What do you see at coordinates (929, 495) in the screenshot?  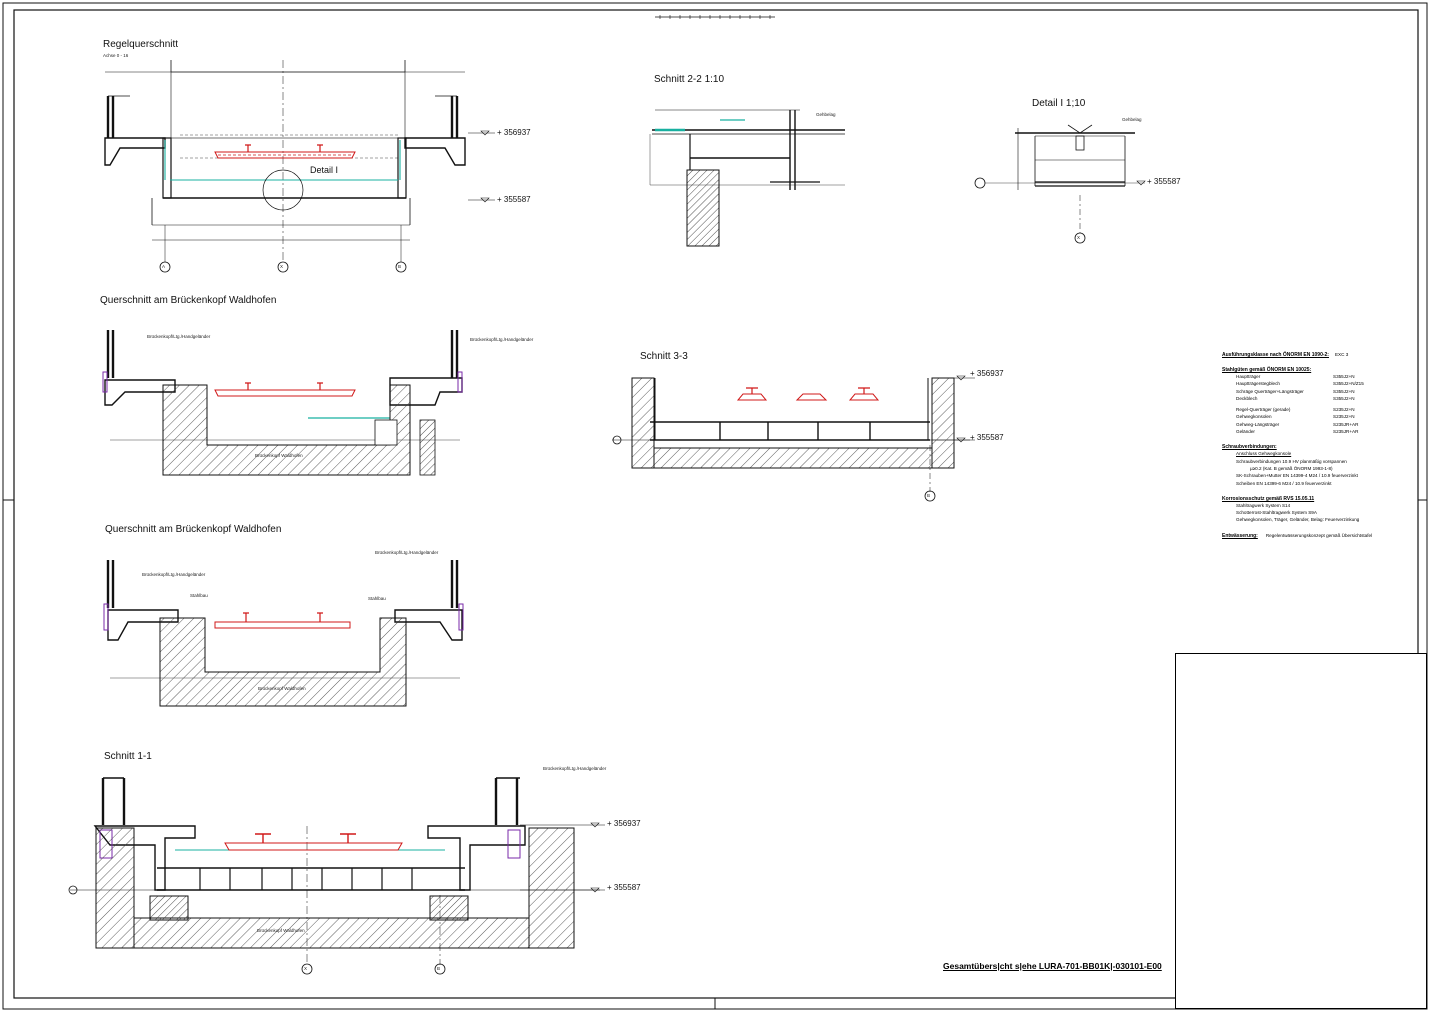 I see `s33-axis: B` at bounding box center [929, 495].